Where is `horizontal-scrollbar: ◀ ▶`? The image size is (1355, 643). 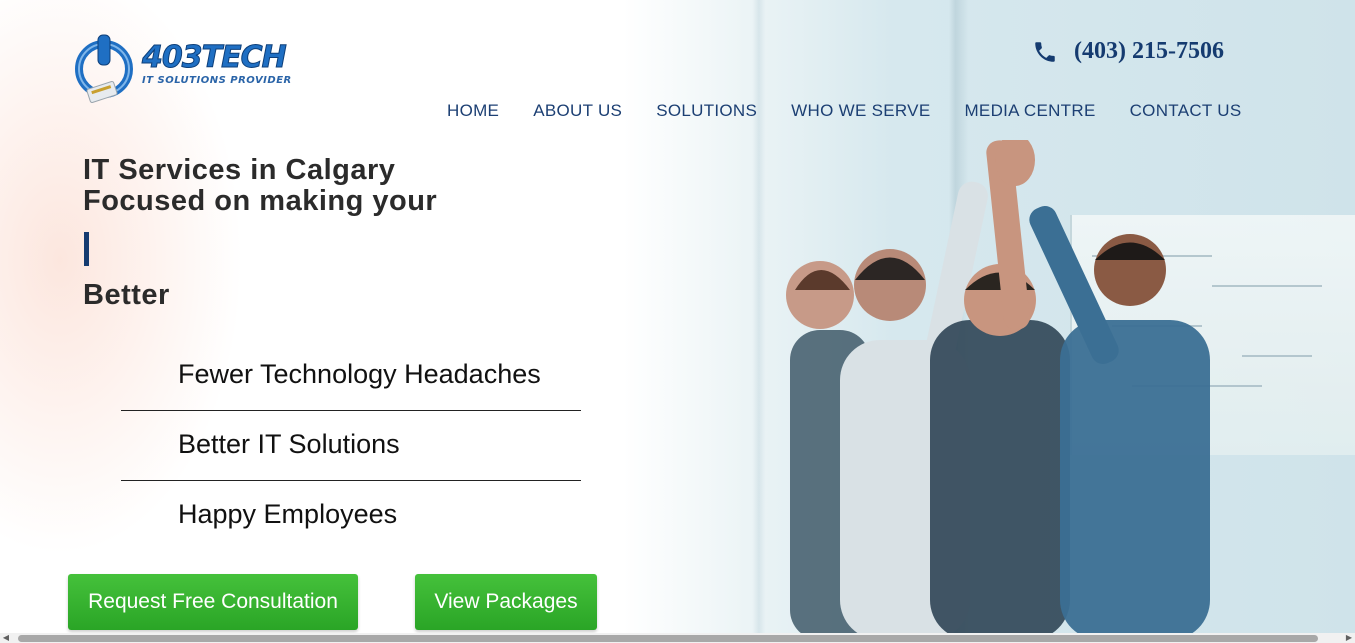 horizontal-scrollbar: ◀ ▶ is located at coordinates (677, 638).